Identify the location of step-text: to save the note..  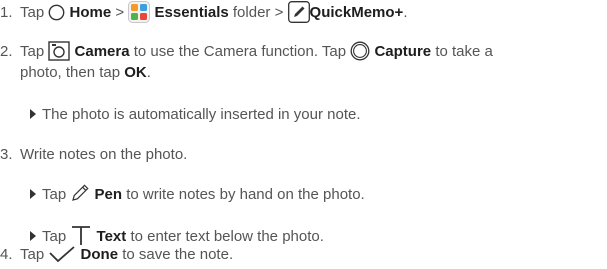
(178, 254).